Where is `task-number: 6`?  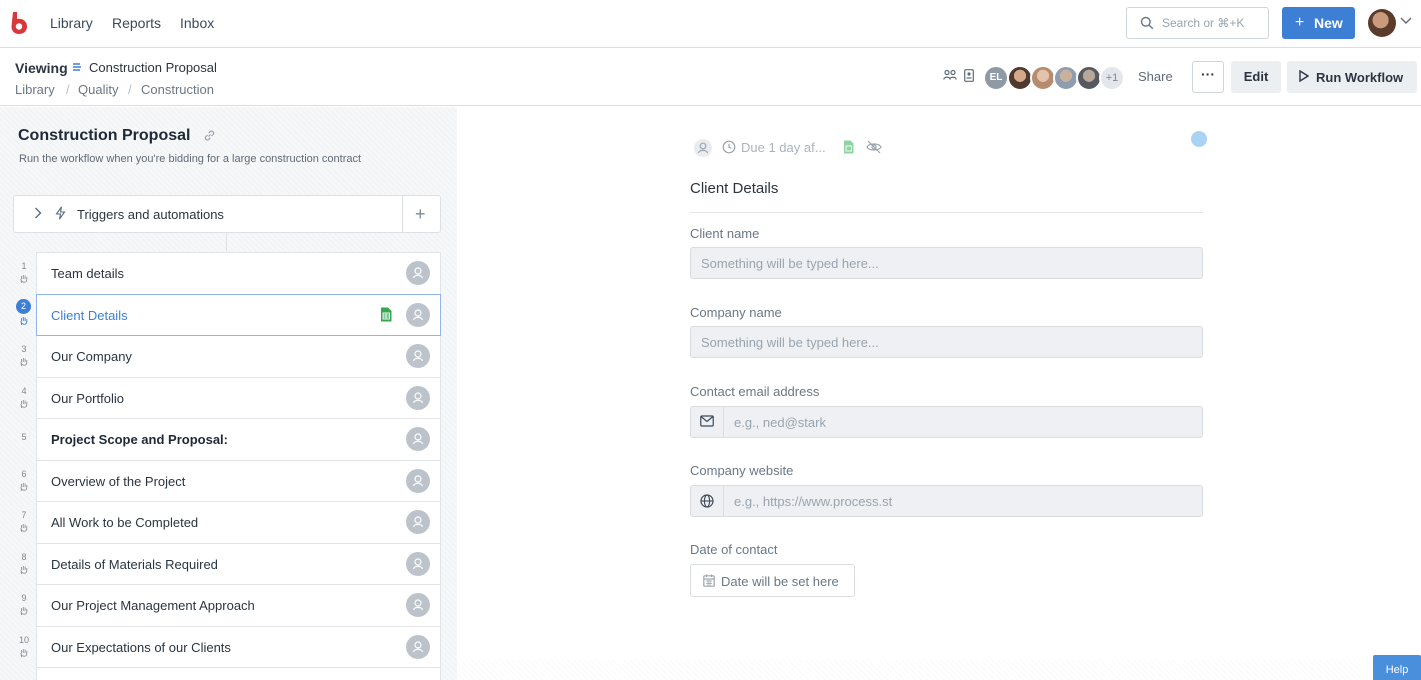 task-number: 6 is located at coordinates (24, 473).